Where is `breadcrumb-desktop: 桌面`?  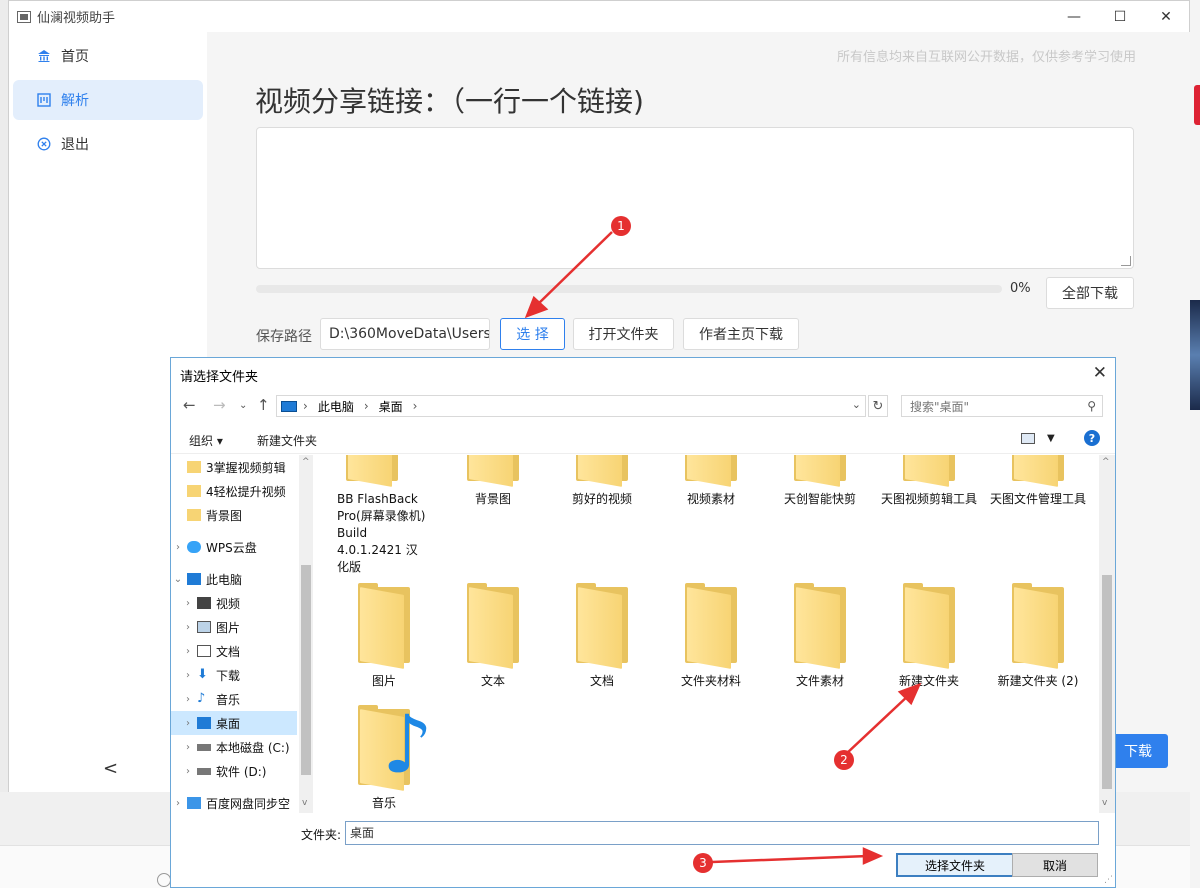
breadcrumb-desktop: 桌面 is located at coordinates (391, 406).